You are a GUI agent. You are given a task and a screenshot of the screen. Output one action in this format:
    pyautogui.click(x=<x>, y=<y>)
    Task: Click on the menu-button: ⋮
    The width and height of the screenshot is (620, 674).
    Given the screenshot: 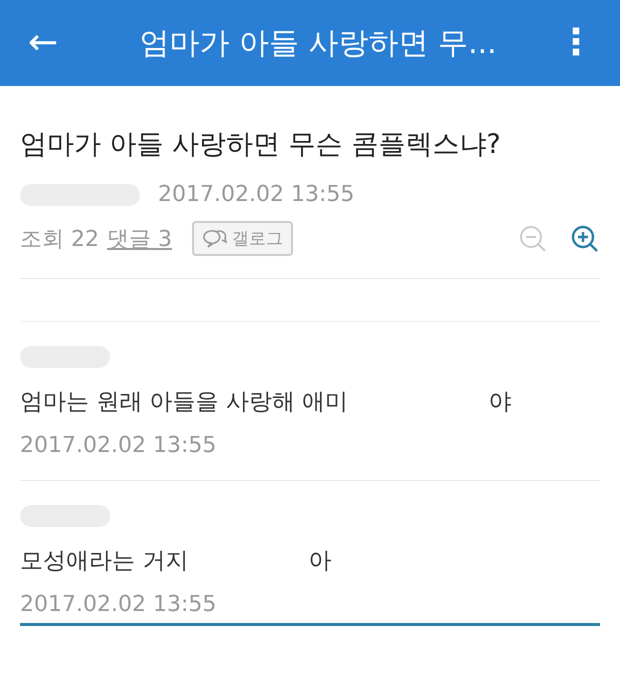 What is the action you would take?
    pyautogui.click(x=576, y=43)
    